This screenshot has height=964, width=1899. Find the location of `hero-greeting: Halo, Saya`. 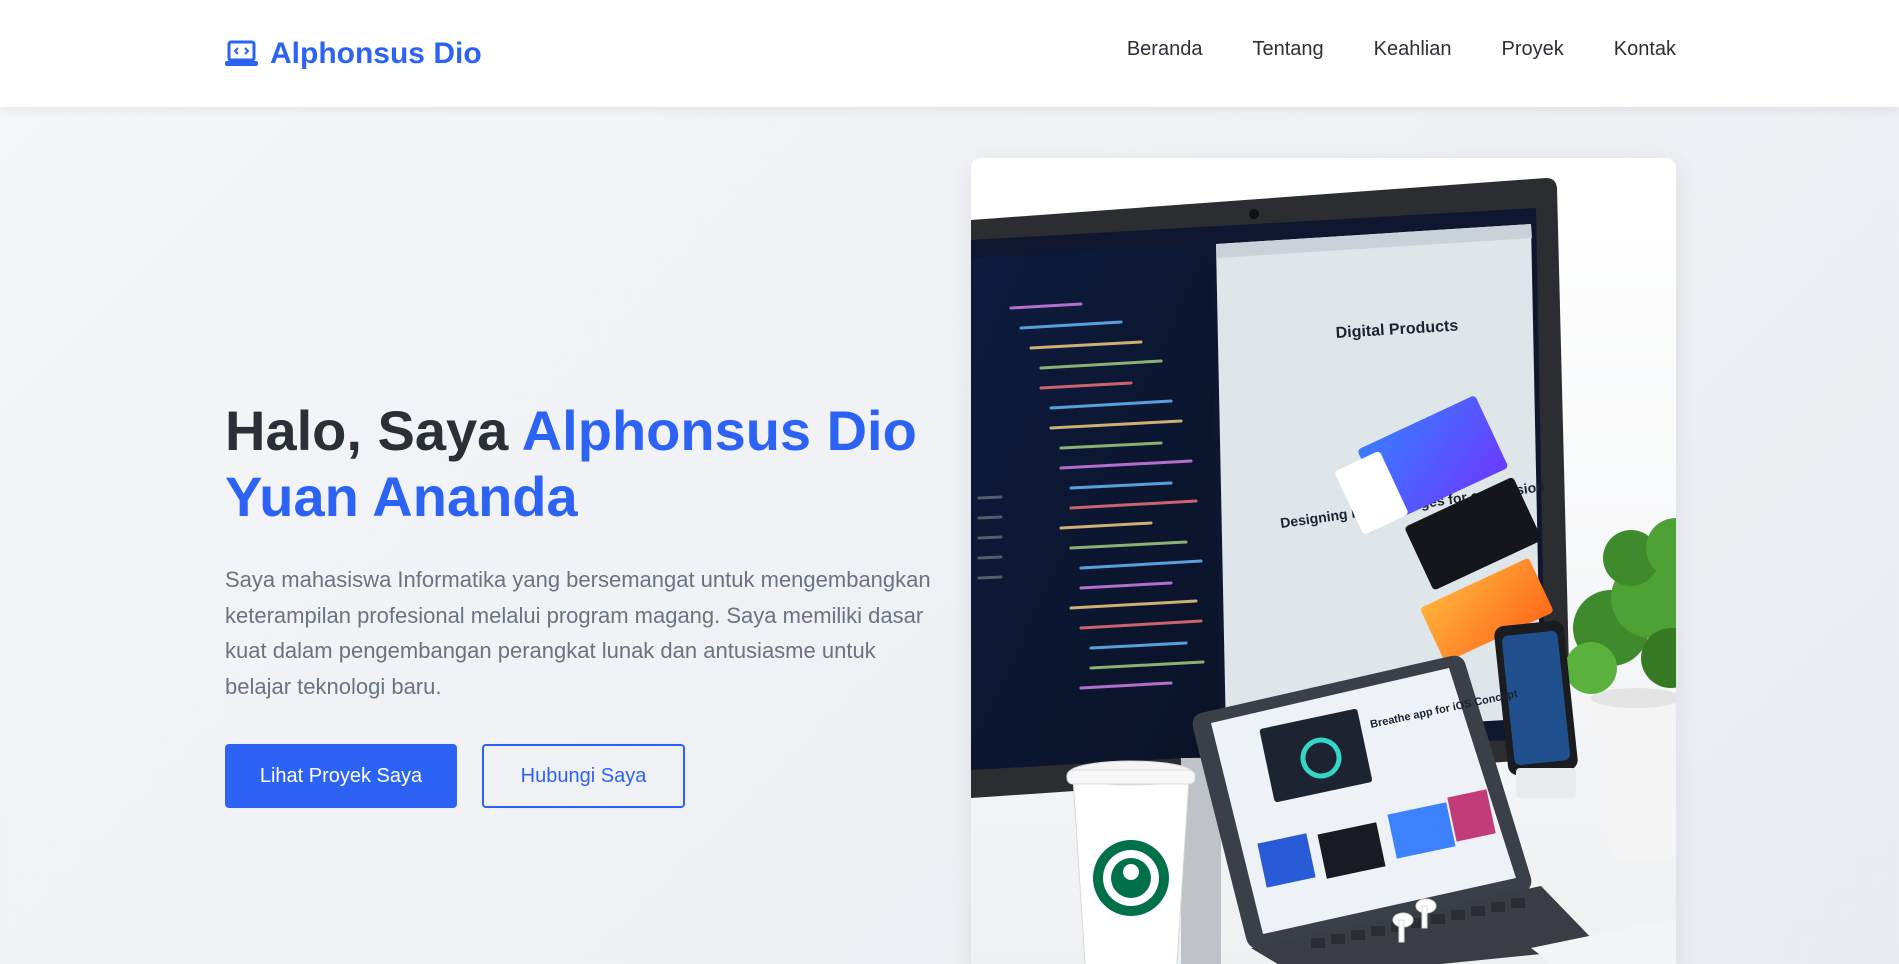

hero-greeting: Halo, Saya is located at coordinates (373, 430).